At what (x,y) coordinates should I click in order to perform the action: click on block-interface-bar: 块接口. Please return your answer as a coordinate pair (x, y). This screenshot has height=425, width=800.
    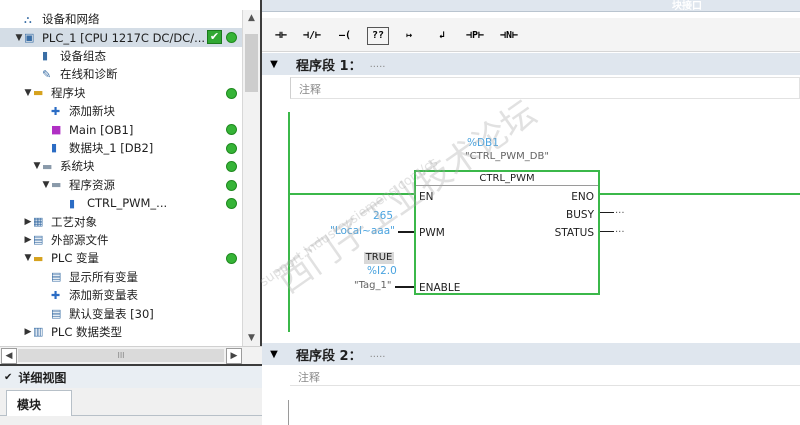
    Looking at the image, I should click on (531, 6).